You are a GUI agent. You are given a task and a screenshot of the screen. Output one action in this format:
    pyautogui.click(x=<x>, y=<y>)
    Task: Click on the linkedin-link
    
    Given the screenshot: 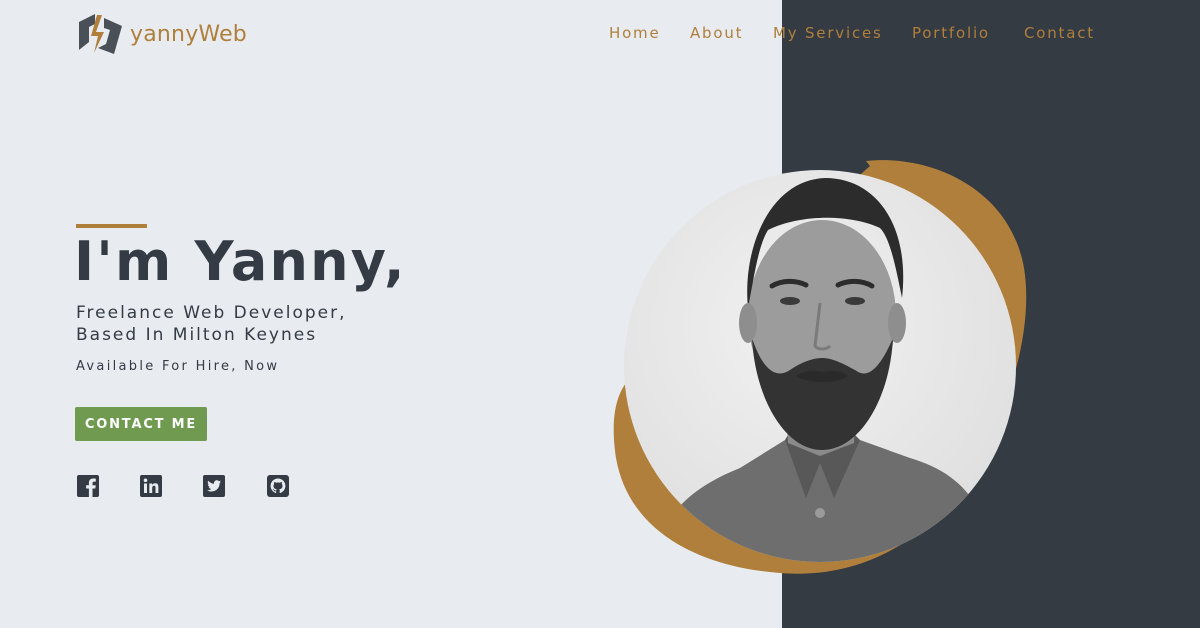 What is the action you would take?
    pyautogui.click(x=151, y=486)
    